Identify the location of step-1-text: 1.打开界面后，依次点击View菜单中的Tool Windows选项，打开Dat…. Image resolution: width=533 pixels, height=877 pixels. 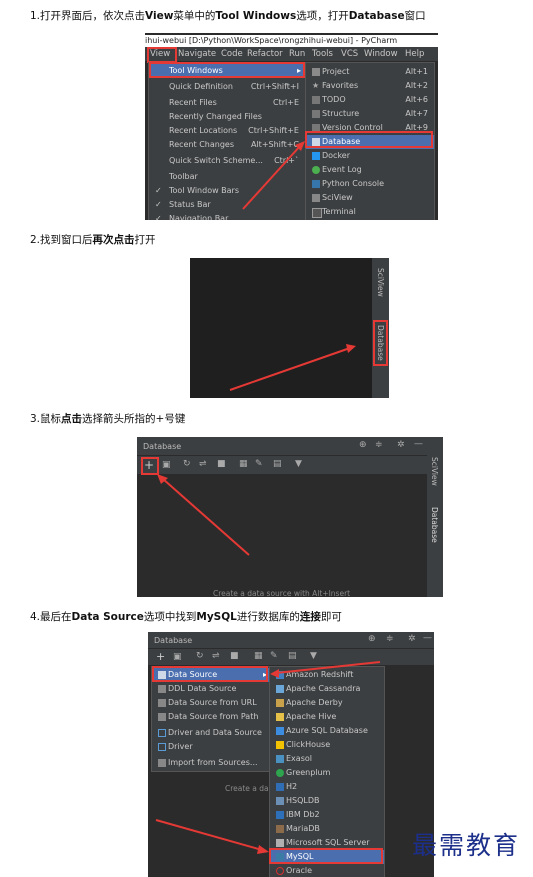
(228, 16).